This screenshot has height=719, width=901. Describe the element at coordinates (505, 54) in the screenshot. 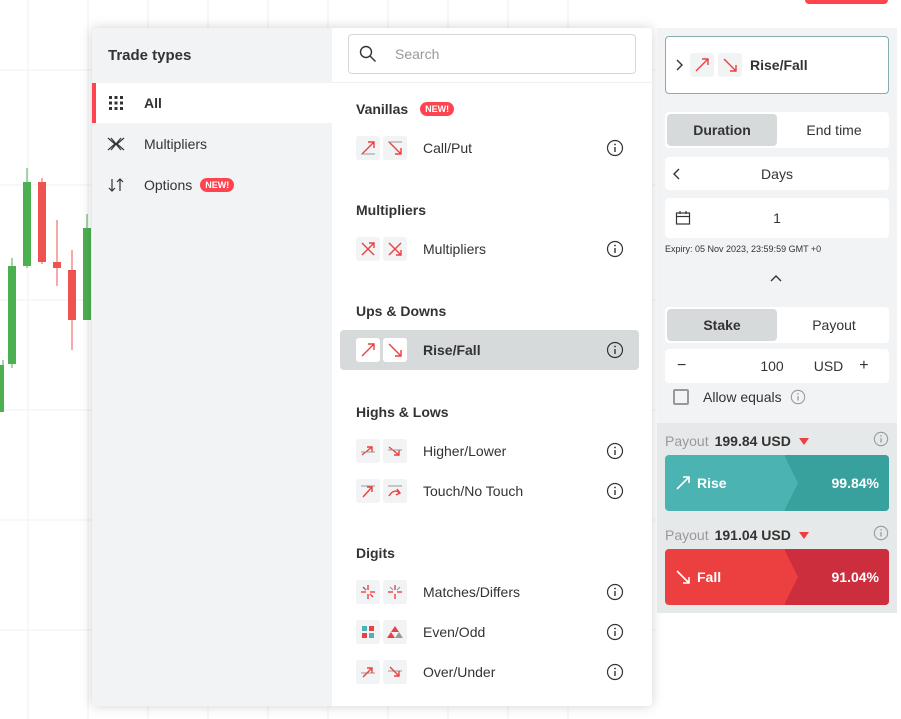

I see `search-input` at that location.